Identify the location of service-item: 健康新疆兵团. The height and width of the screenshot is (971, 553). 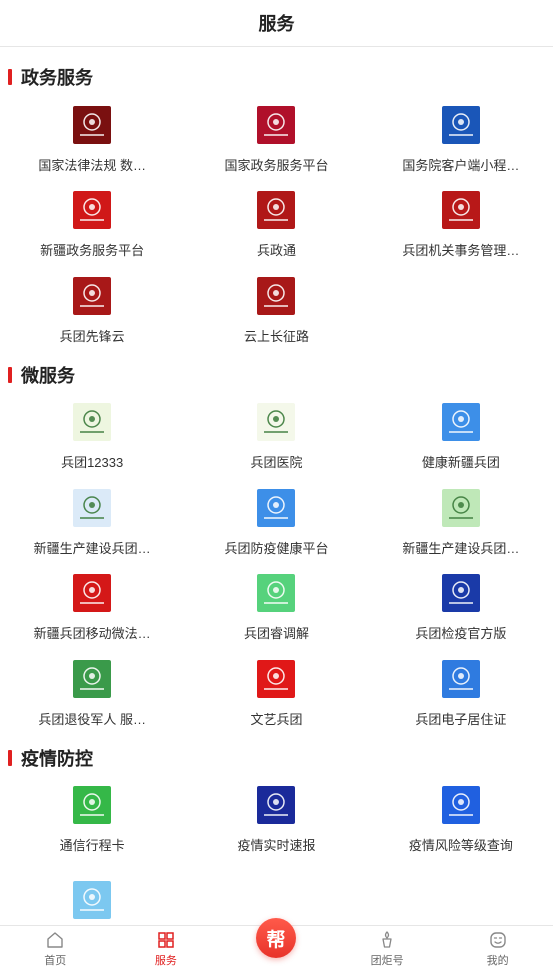
(461, 438).